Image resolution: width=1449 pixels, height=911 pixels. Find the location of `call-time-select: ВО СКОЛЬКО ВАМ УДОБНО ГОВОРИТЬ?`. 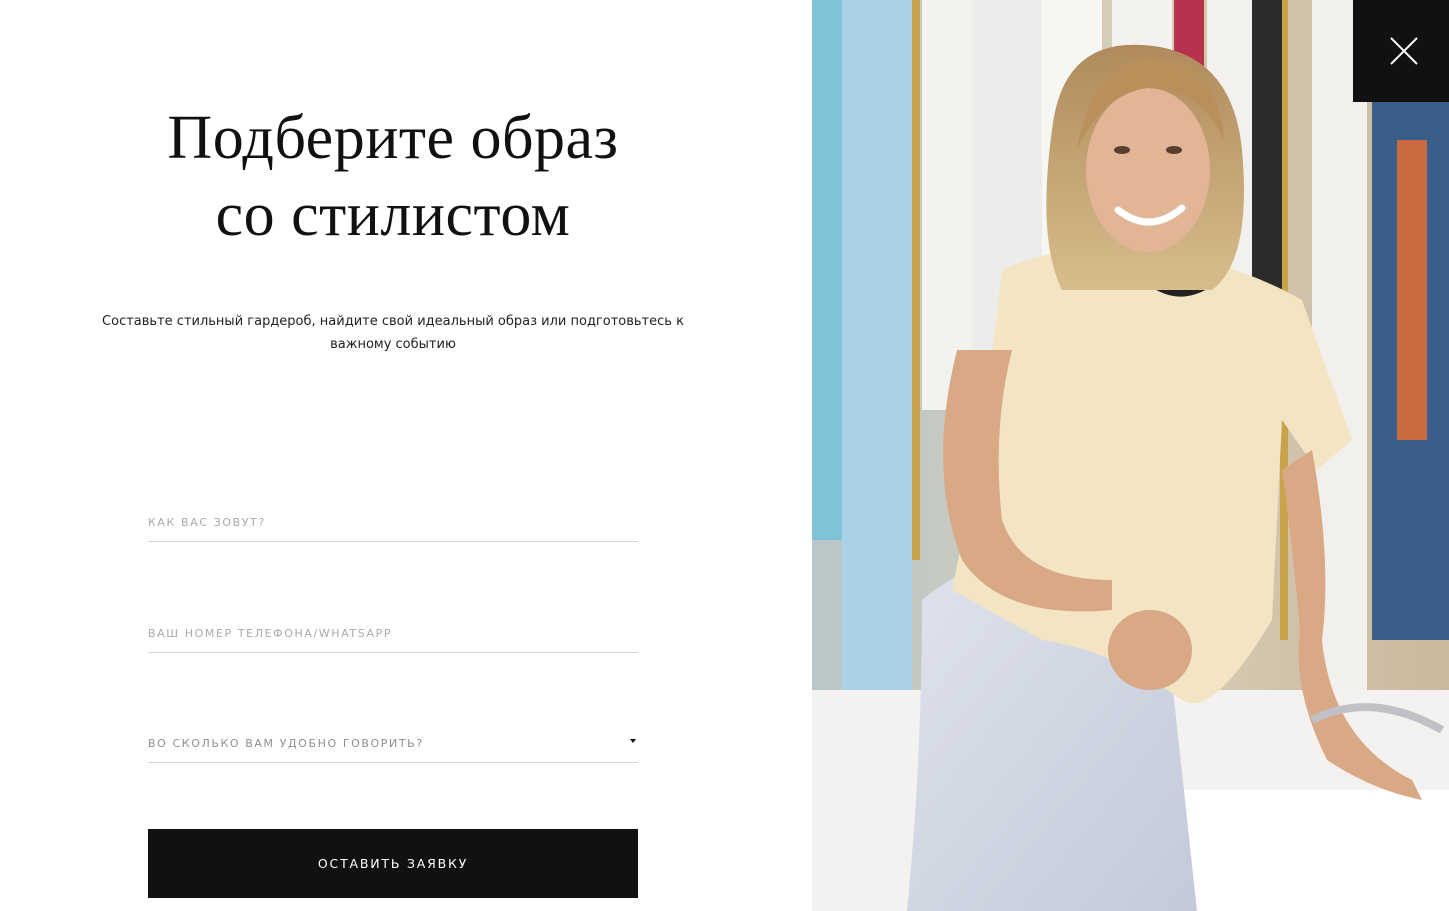

call-time-select: ВО СКОЛЬКО ВАМ УДОБНО ГОВОРИТЬ? is located at coordinates (393, 743).